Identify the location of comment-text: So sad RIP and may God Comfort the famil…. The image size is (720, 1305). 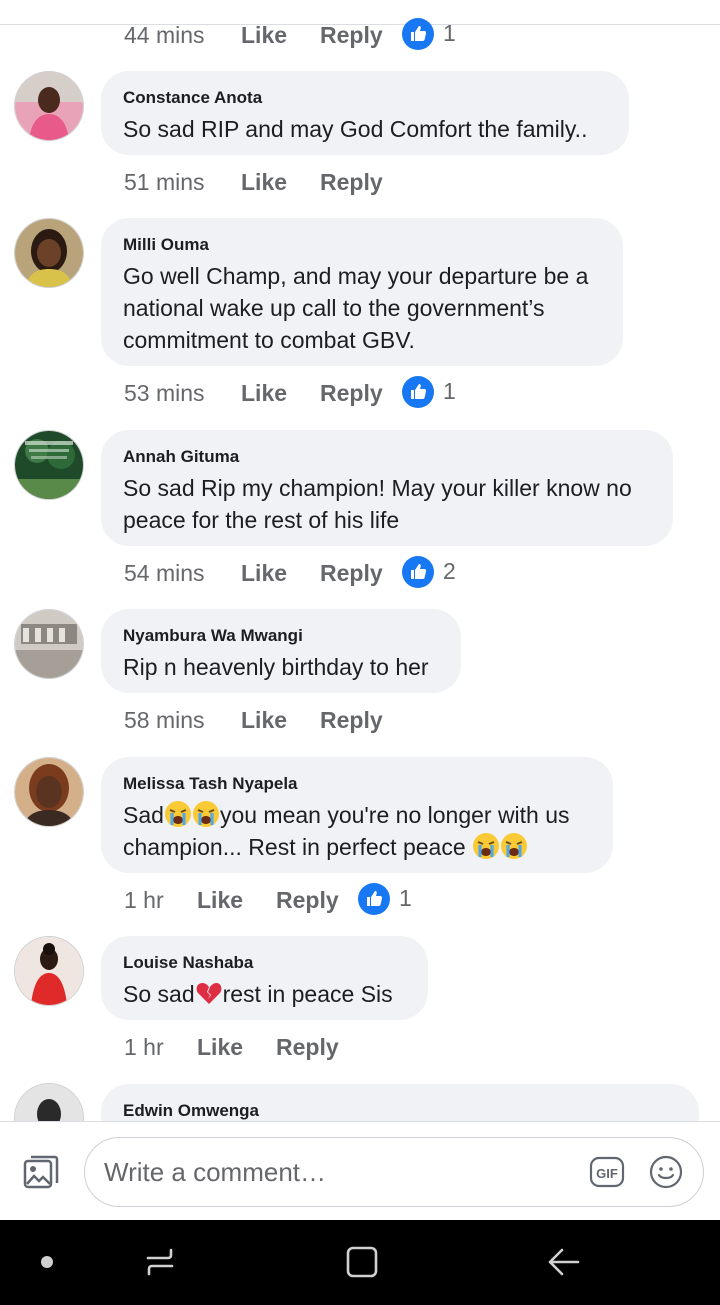
(355, 129).